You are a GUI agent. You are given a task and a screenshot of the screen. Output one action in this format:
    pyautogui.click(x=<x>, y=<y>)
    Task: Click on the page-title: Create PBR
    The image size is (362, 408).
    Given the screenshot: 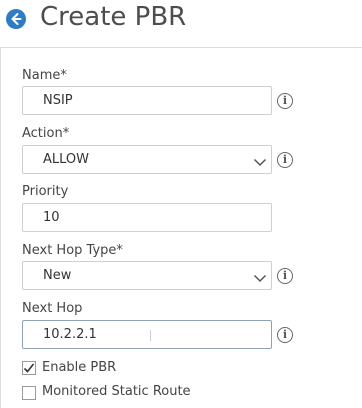 What is the action you would take?
    pyautogui.click(x=113, y=17)
    